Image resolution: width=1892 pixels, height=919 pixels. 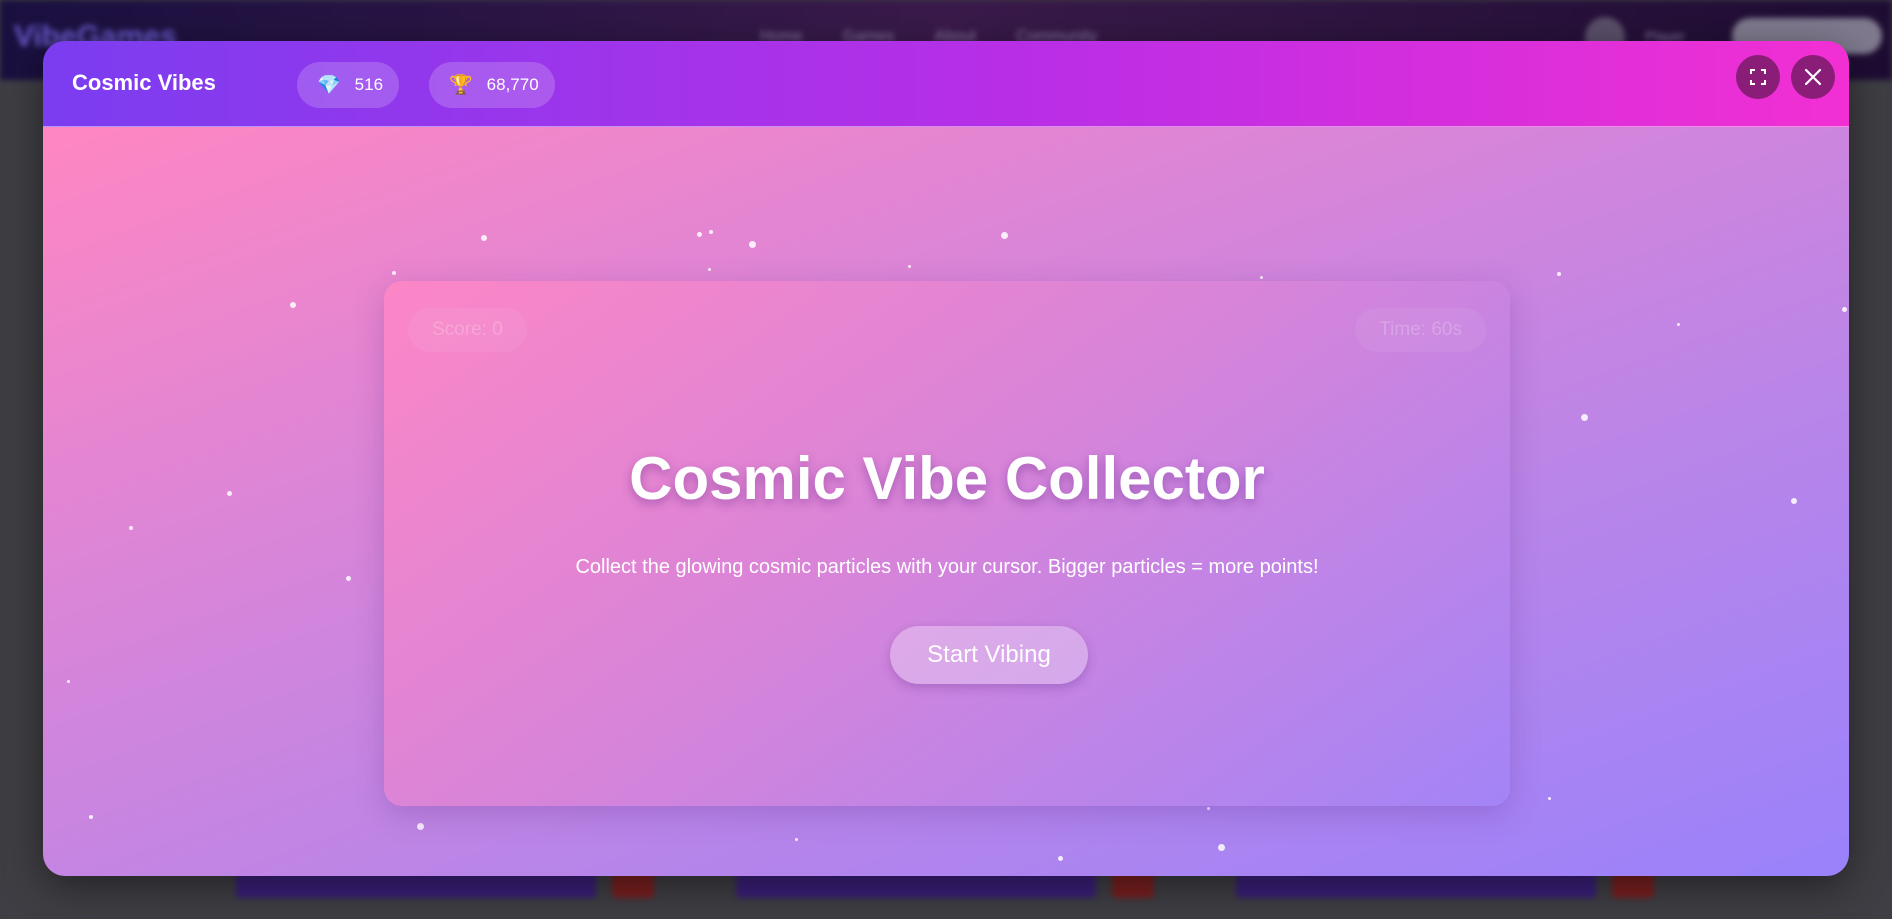 I want to click on fullscreen-icon, so click(x=1758, y=77).